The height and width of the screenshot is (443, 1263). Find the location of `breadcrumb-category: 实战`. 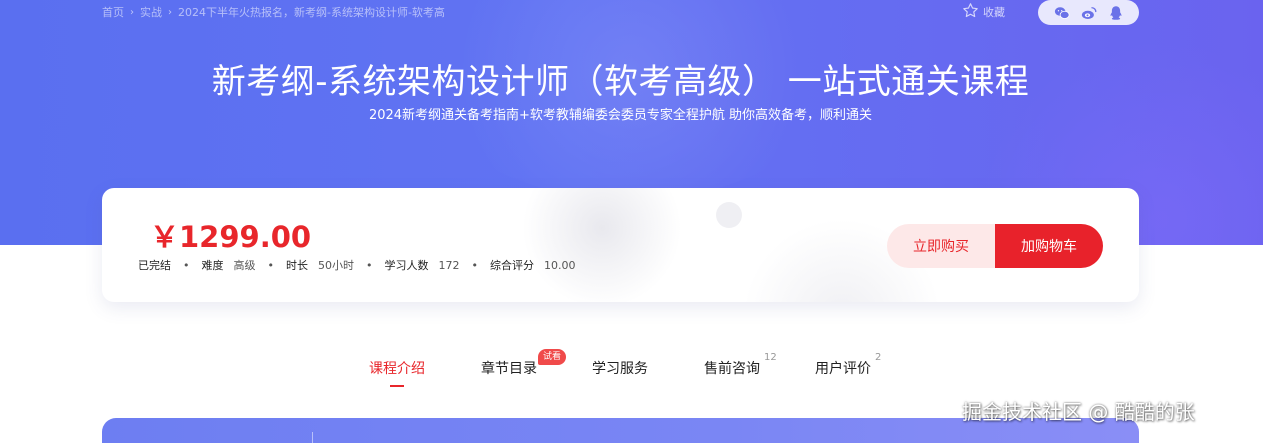

breadcrumb-category: 实战 is located at coordinates (151, 12).